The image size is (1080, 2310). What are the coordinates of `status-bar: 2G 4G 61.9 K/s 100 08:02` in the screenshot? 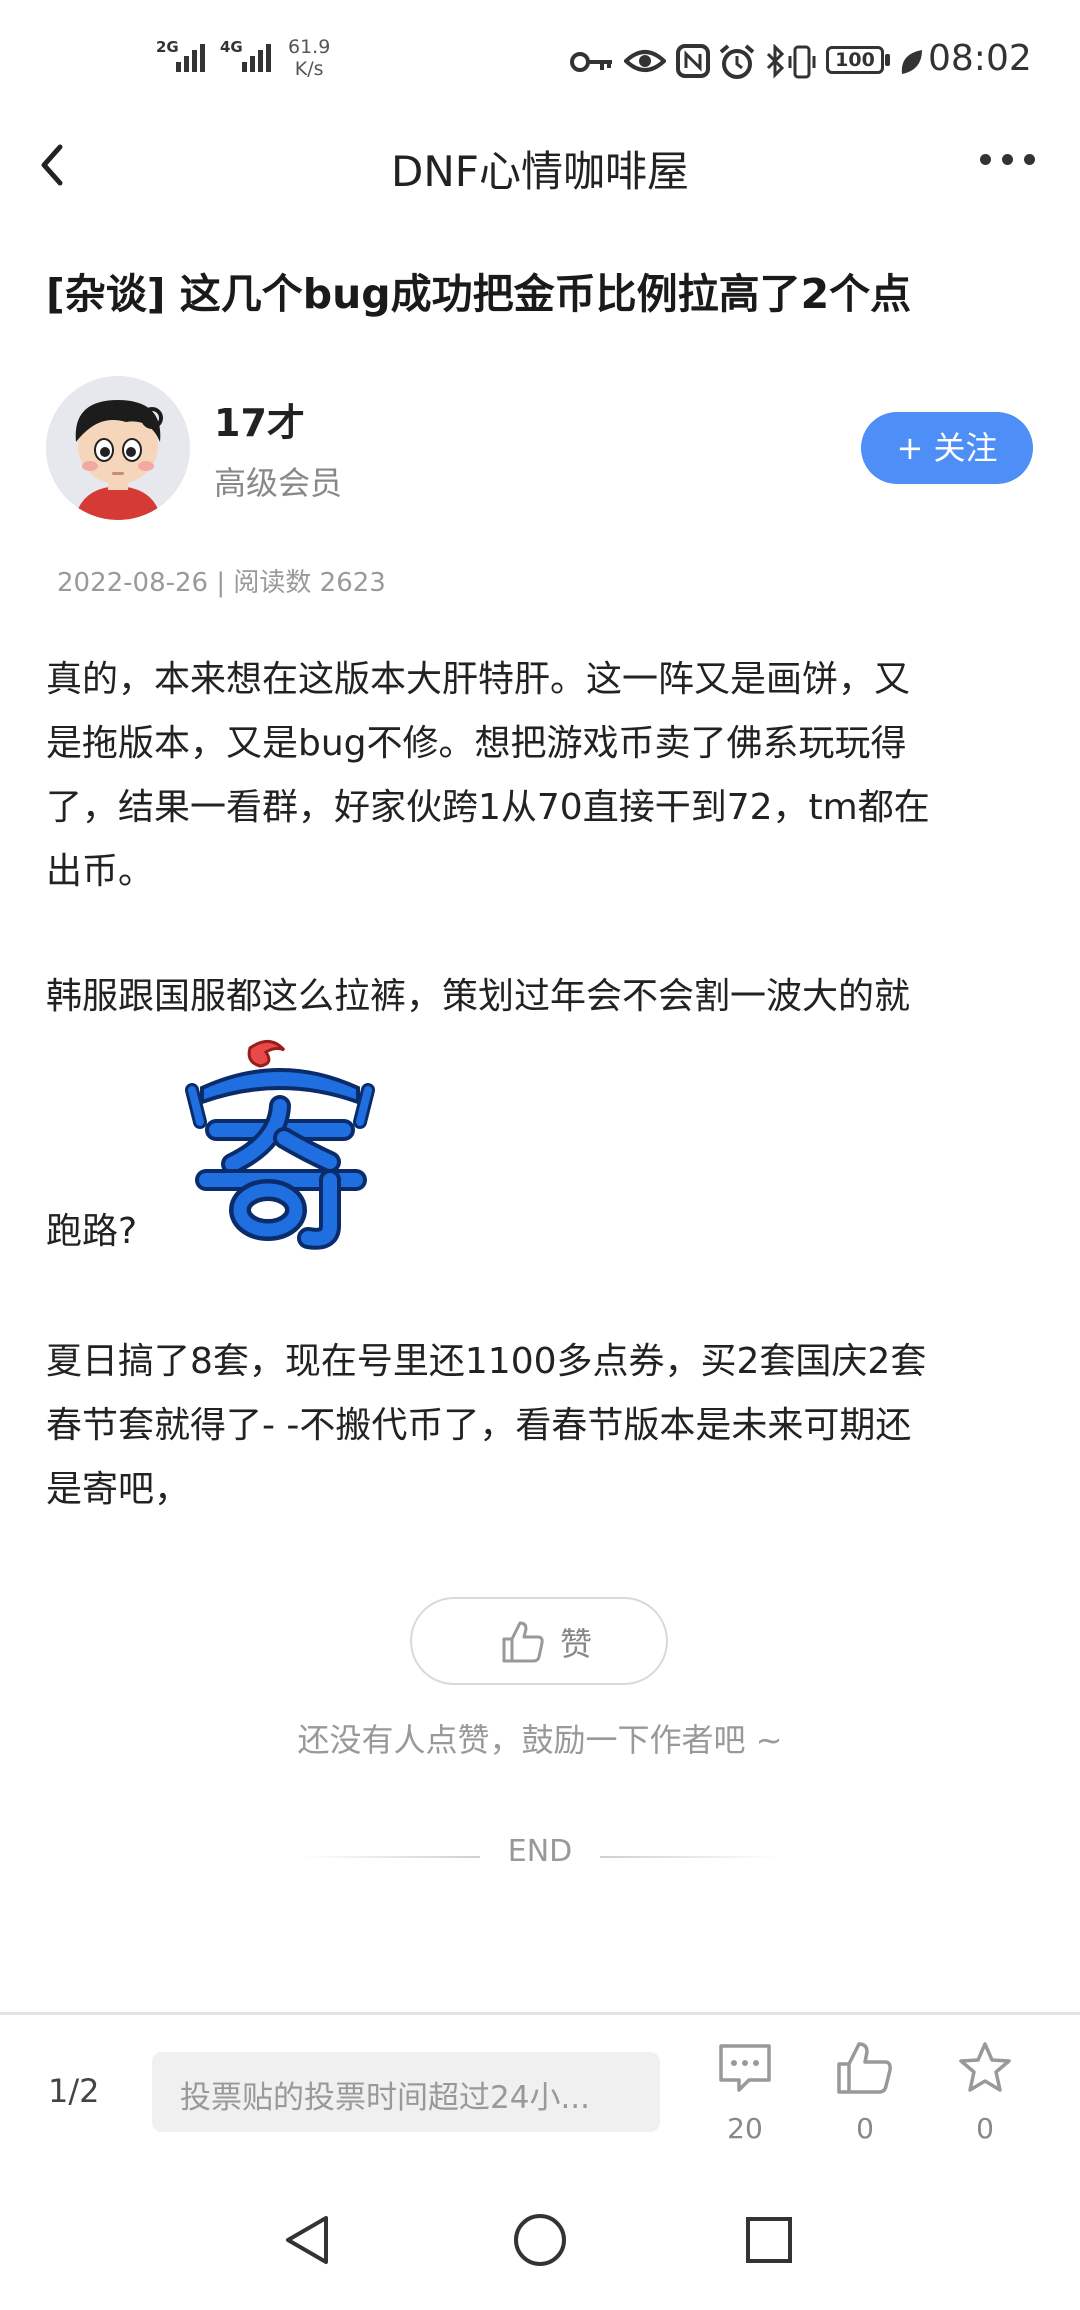 It's located at (540, 62).